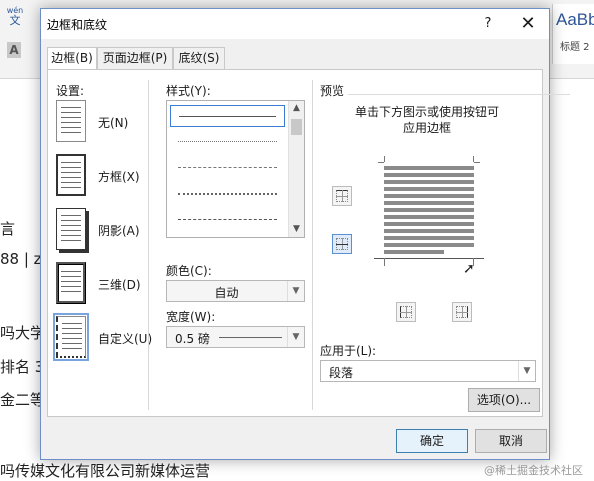 The image size is (594, 481). I want to click on character-shading-icon: A, so click(14, 50).